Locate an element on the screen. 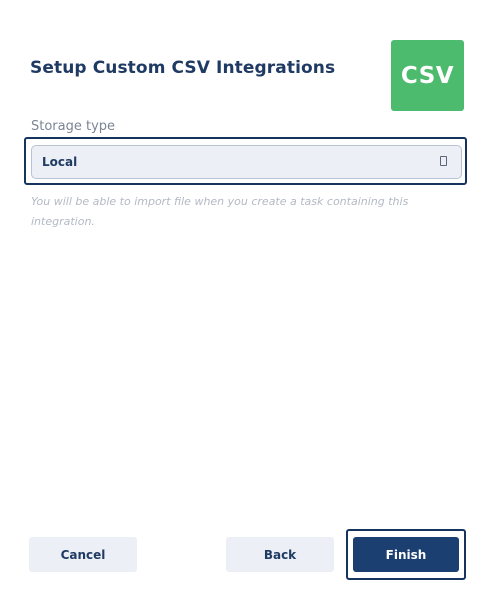 Image resolution: width=495 pixels, height=603 pixels. storage-type-select: Local is located at coordinates (246, 162).